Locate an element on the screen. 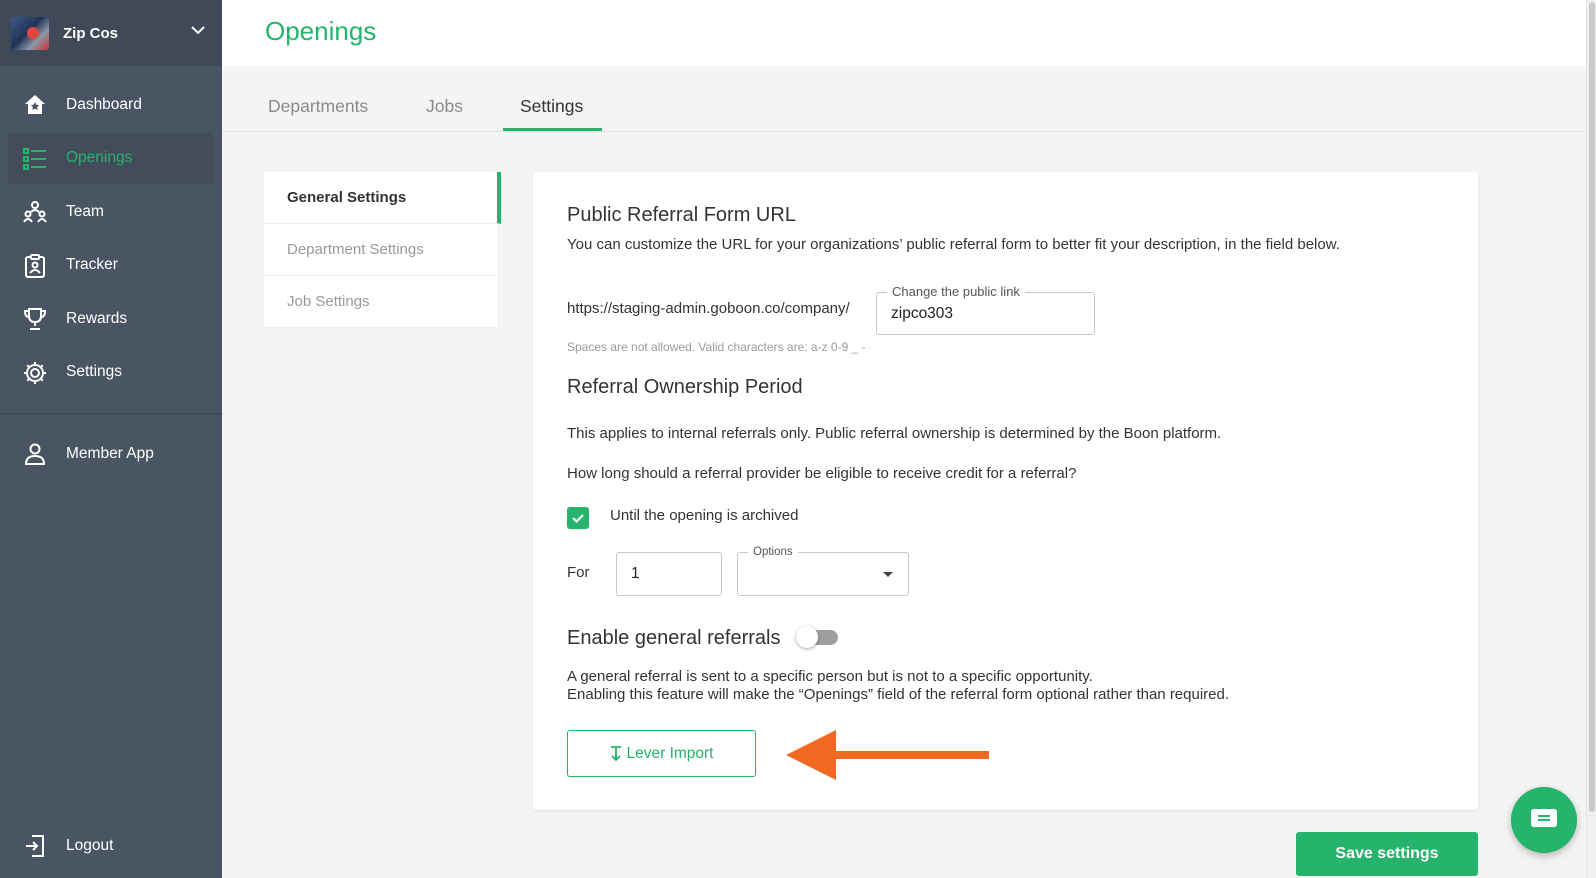 The height and width of the screenshot is (878, 1596). sidebar-item-openings: Openings is located at coordinates (111, 158).